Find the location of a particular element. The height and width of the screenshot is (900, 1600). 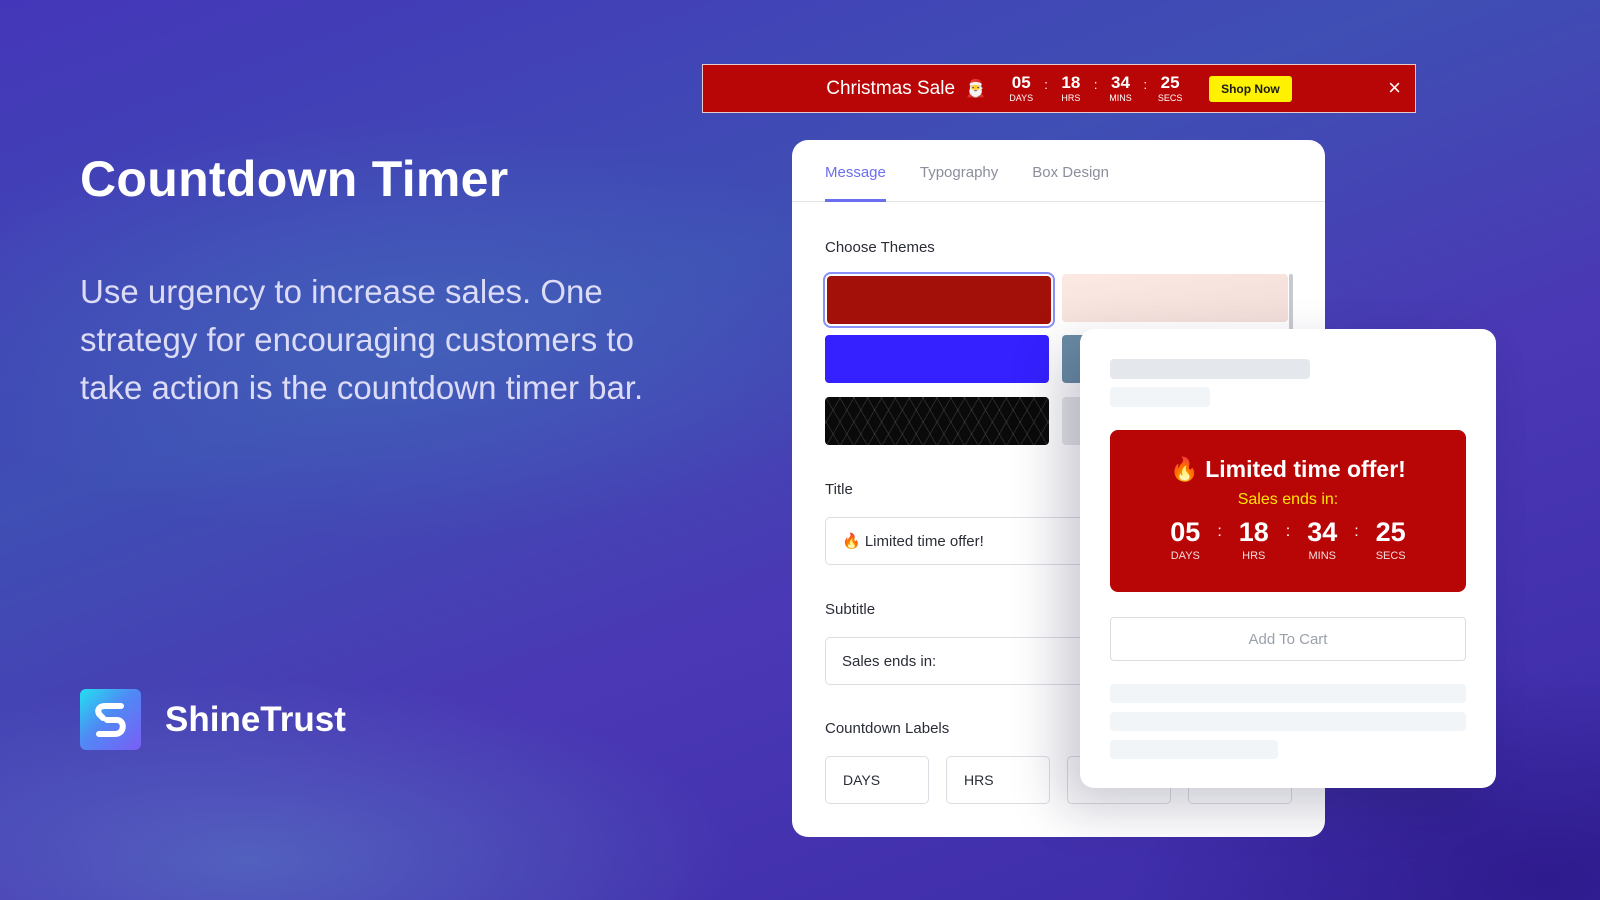

settings-tabs: Message Typography Box Design is located at coordinates (1058, 171).